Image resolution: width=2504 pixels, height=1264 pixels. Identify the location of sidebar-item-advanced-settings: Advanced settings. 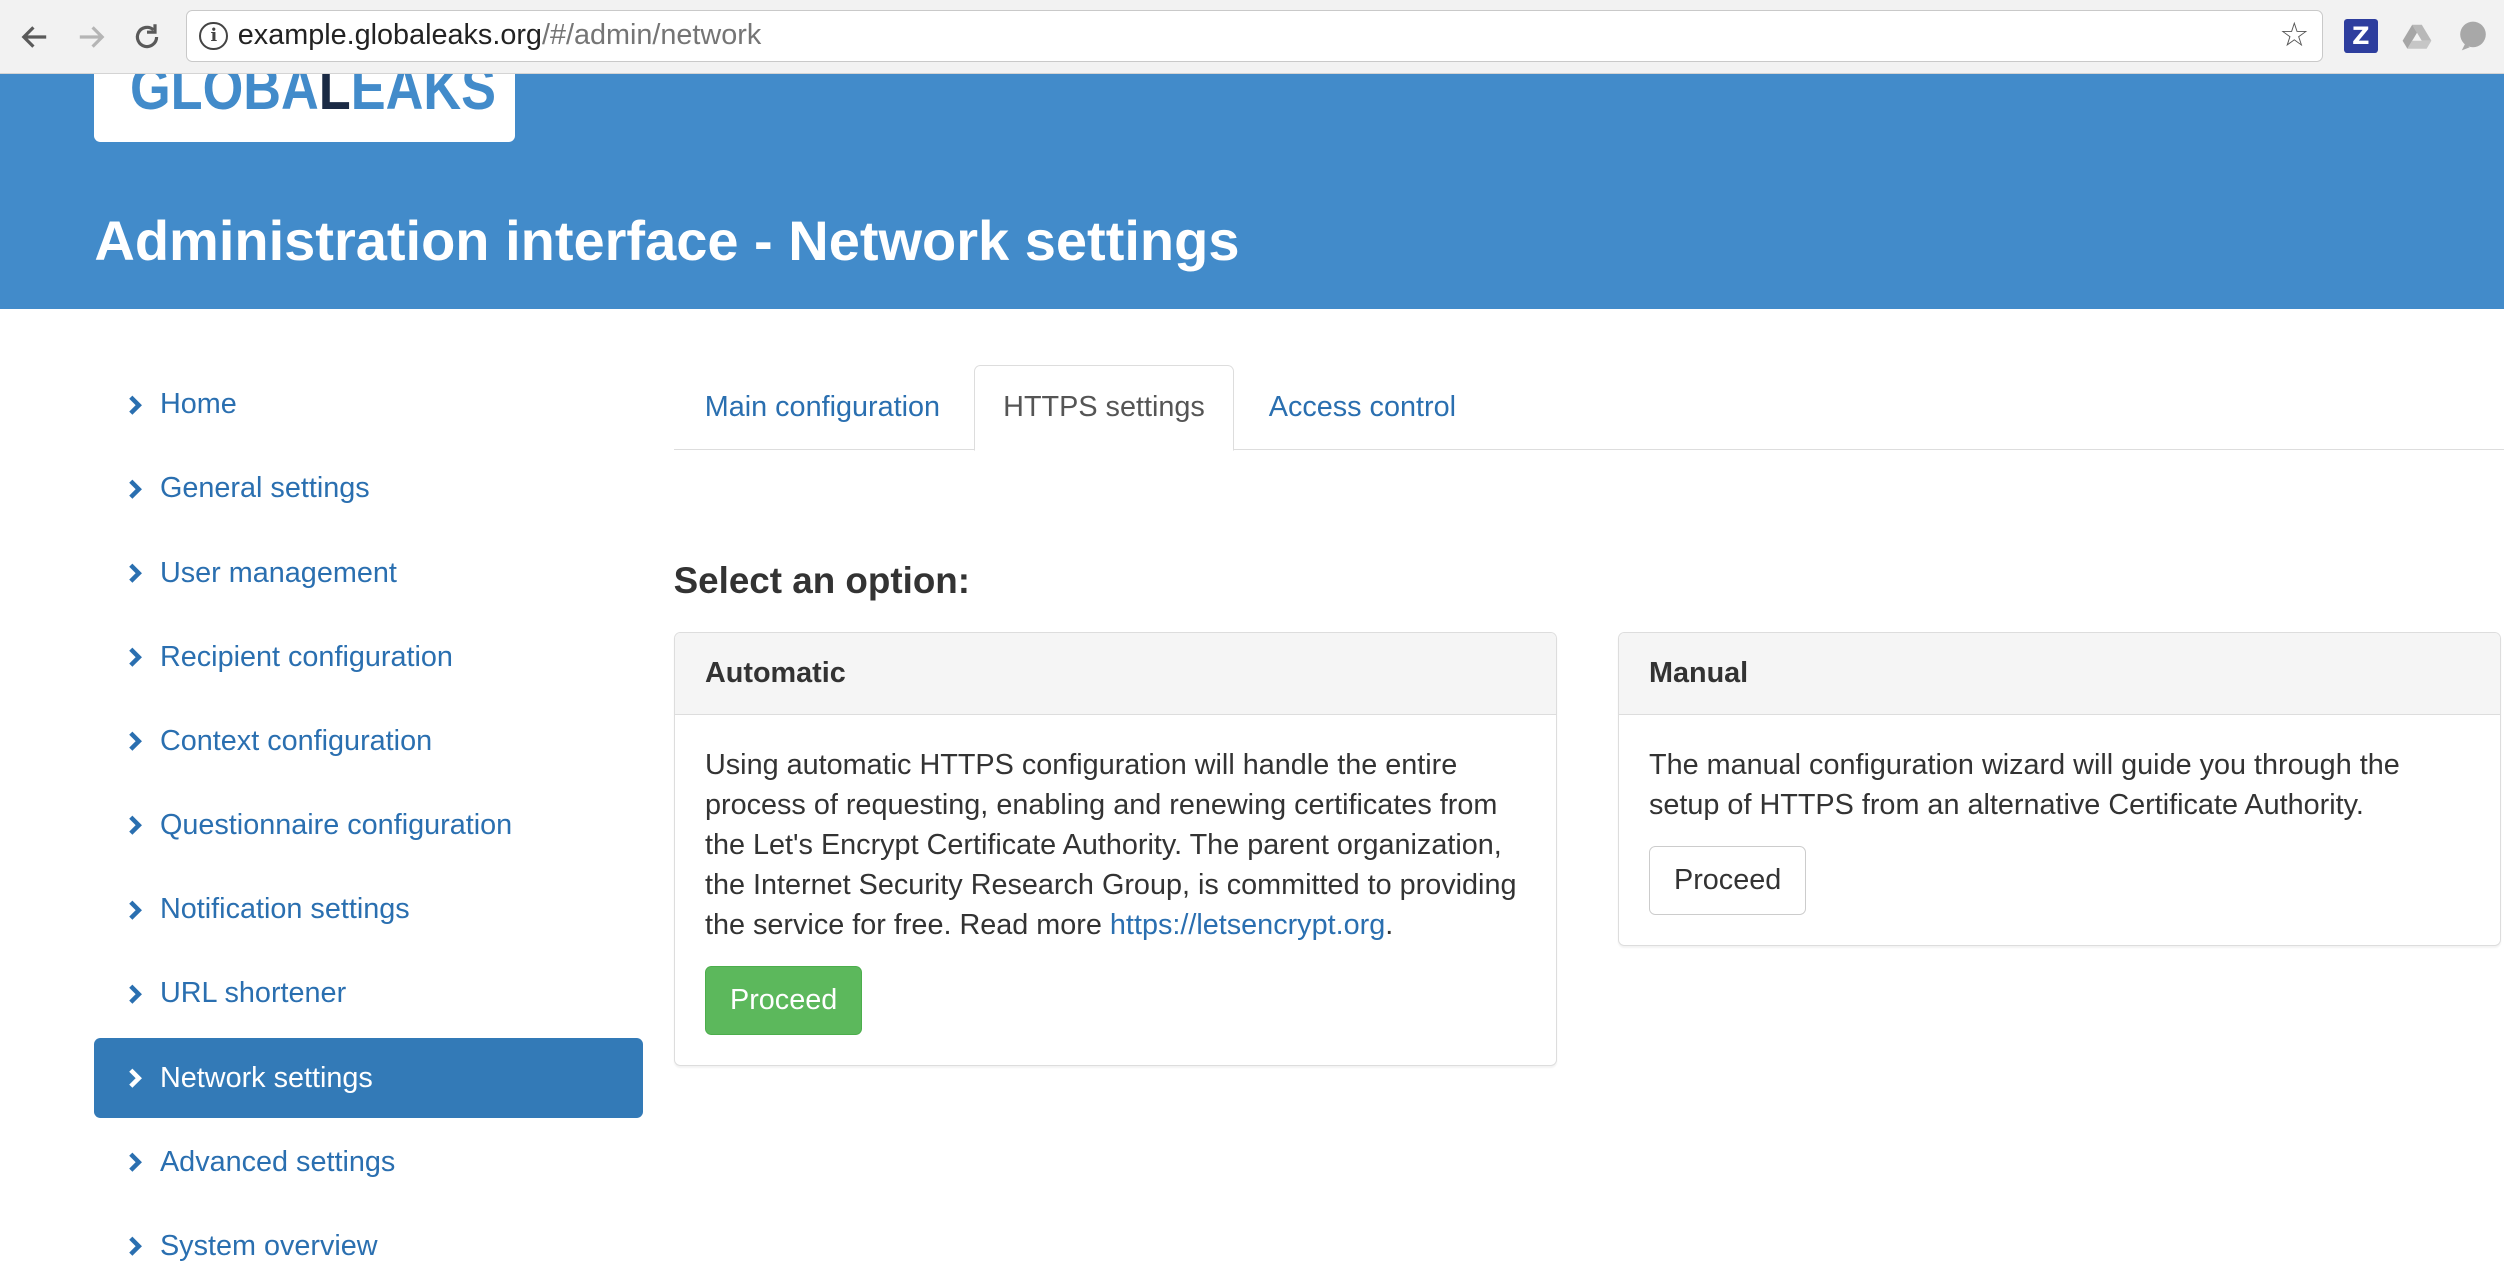
(368, 1162).